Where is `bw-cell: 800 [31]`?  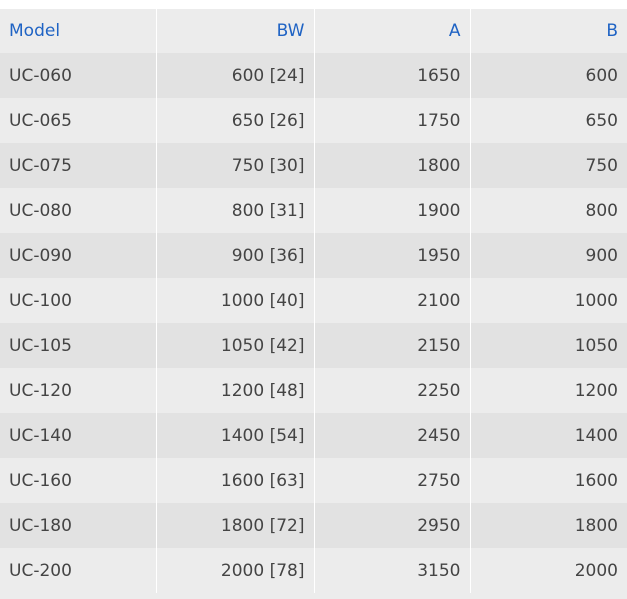
bw-cell: 800 [31] is located at coordinates (235, 210).